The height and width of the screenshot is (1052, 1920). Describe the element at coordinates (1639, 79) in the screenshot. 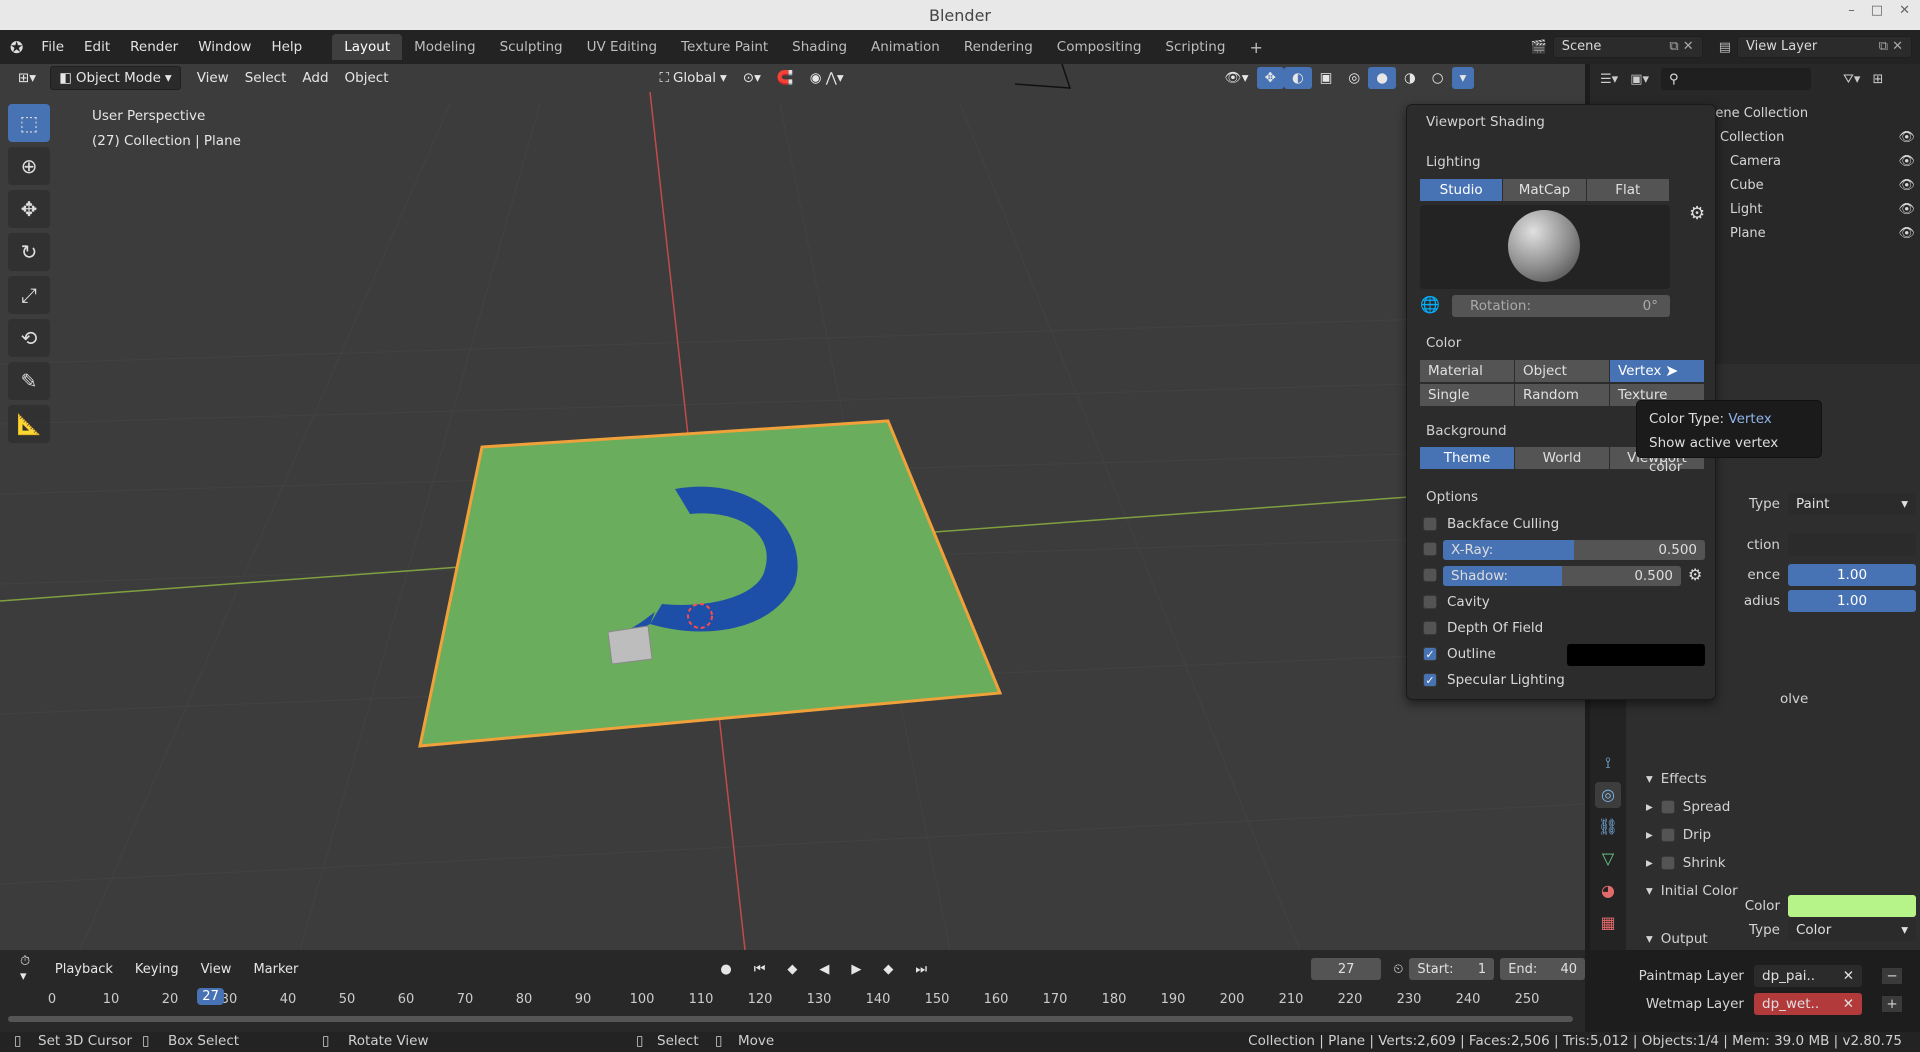

I see `display-mode-icon: ▣▾` at that location.